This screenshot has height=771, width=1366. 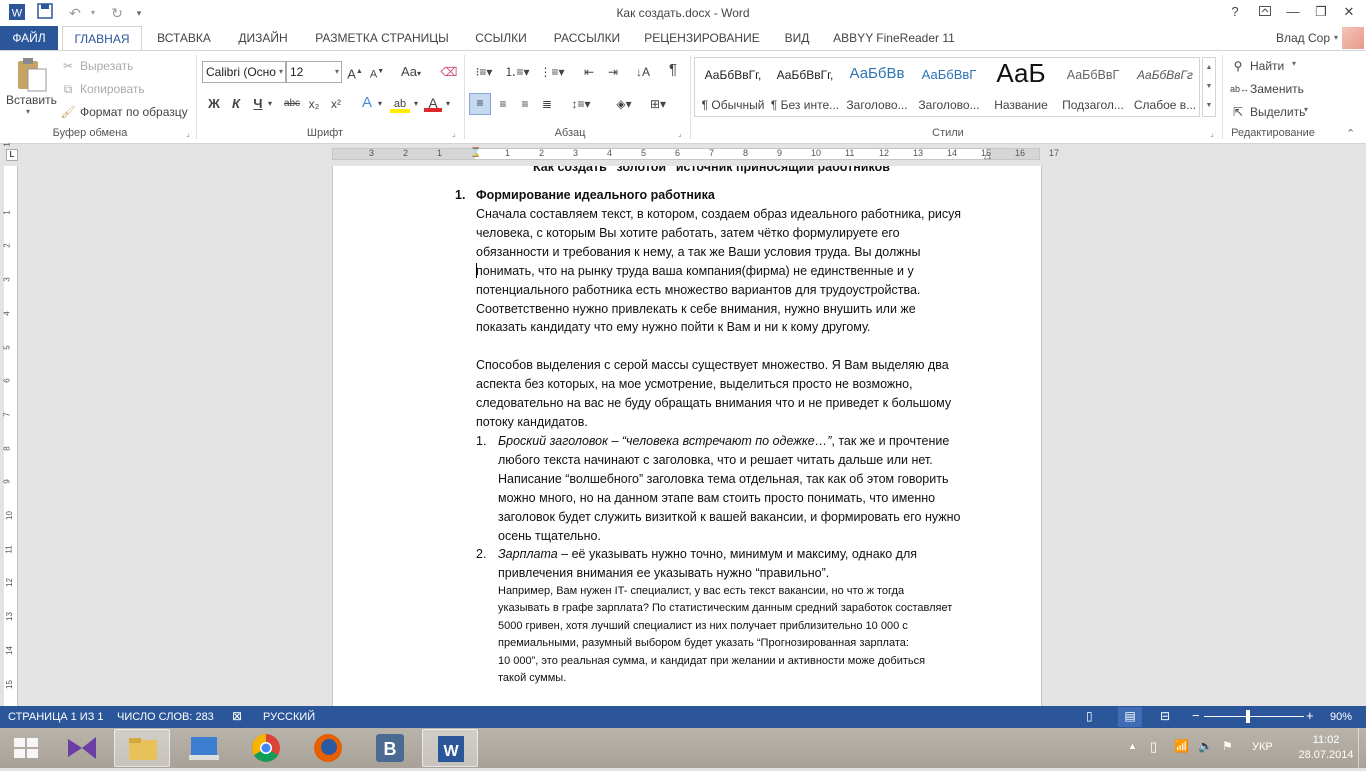 What do you see at coordinates (1290, 38) in the screenshot?
I see `user-name: Влад Сор` at bounding box center [1290, 38].